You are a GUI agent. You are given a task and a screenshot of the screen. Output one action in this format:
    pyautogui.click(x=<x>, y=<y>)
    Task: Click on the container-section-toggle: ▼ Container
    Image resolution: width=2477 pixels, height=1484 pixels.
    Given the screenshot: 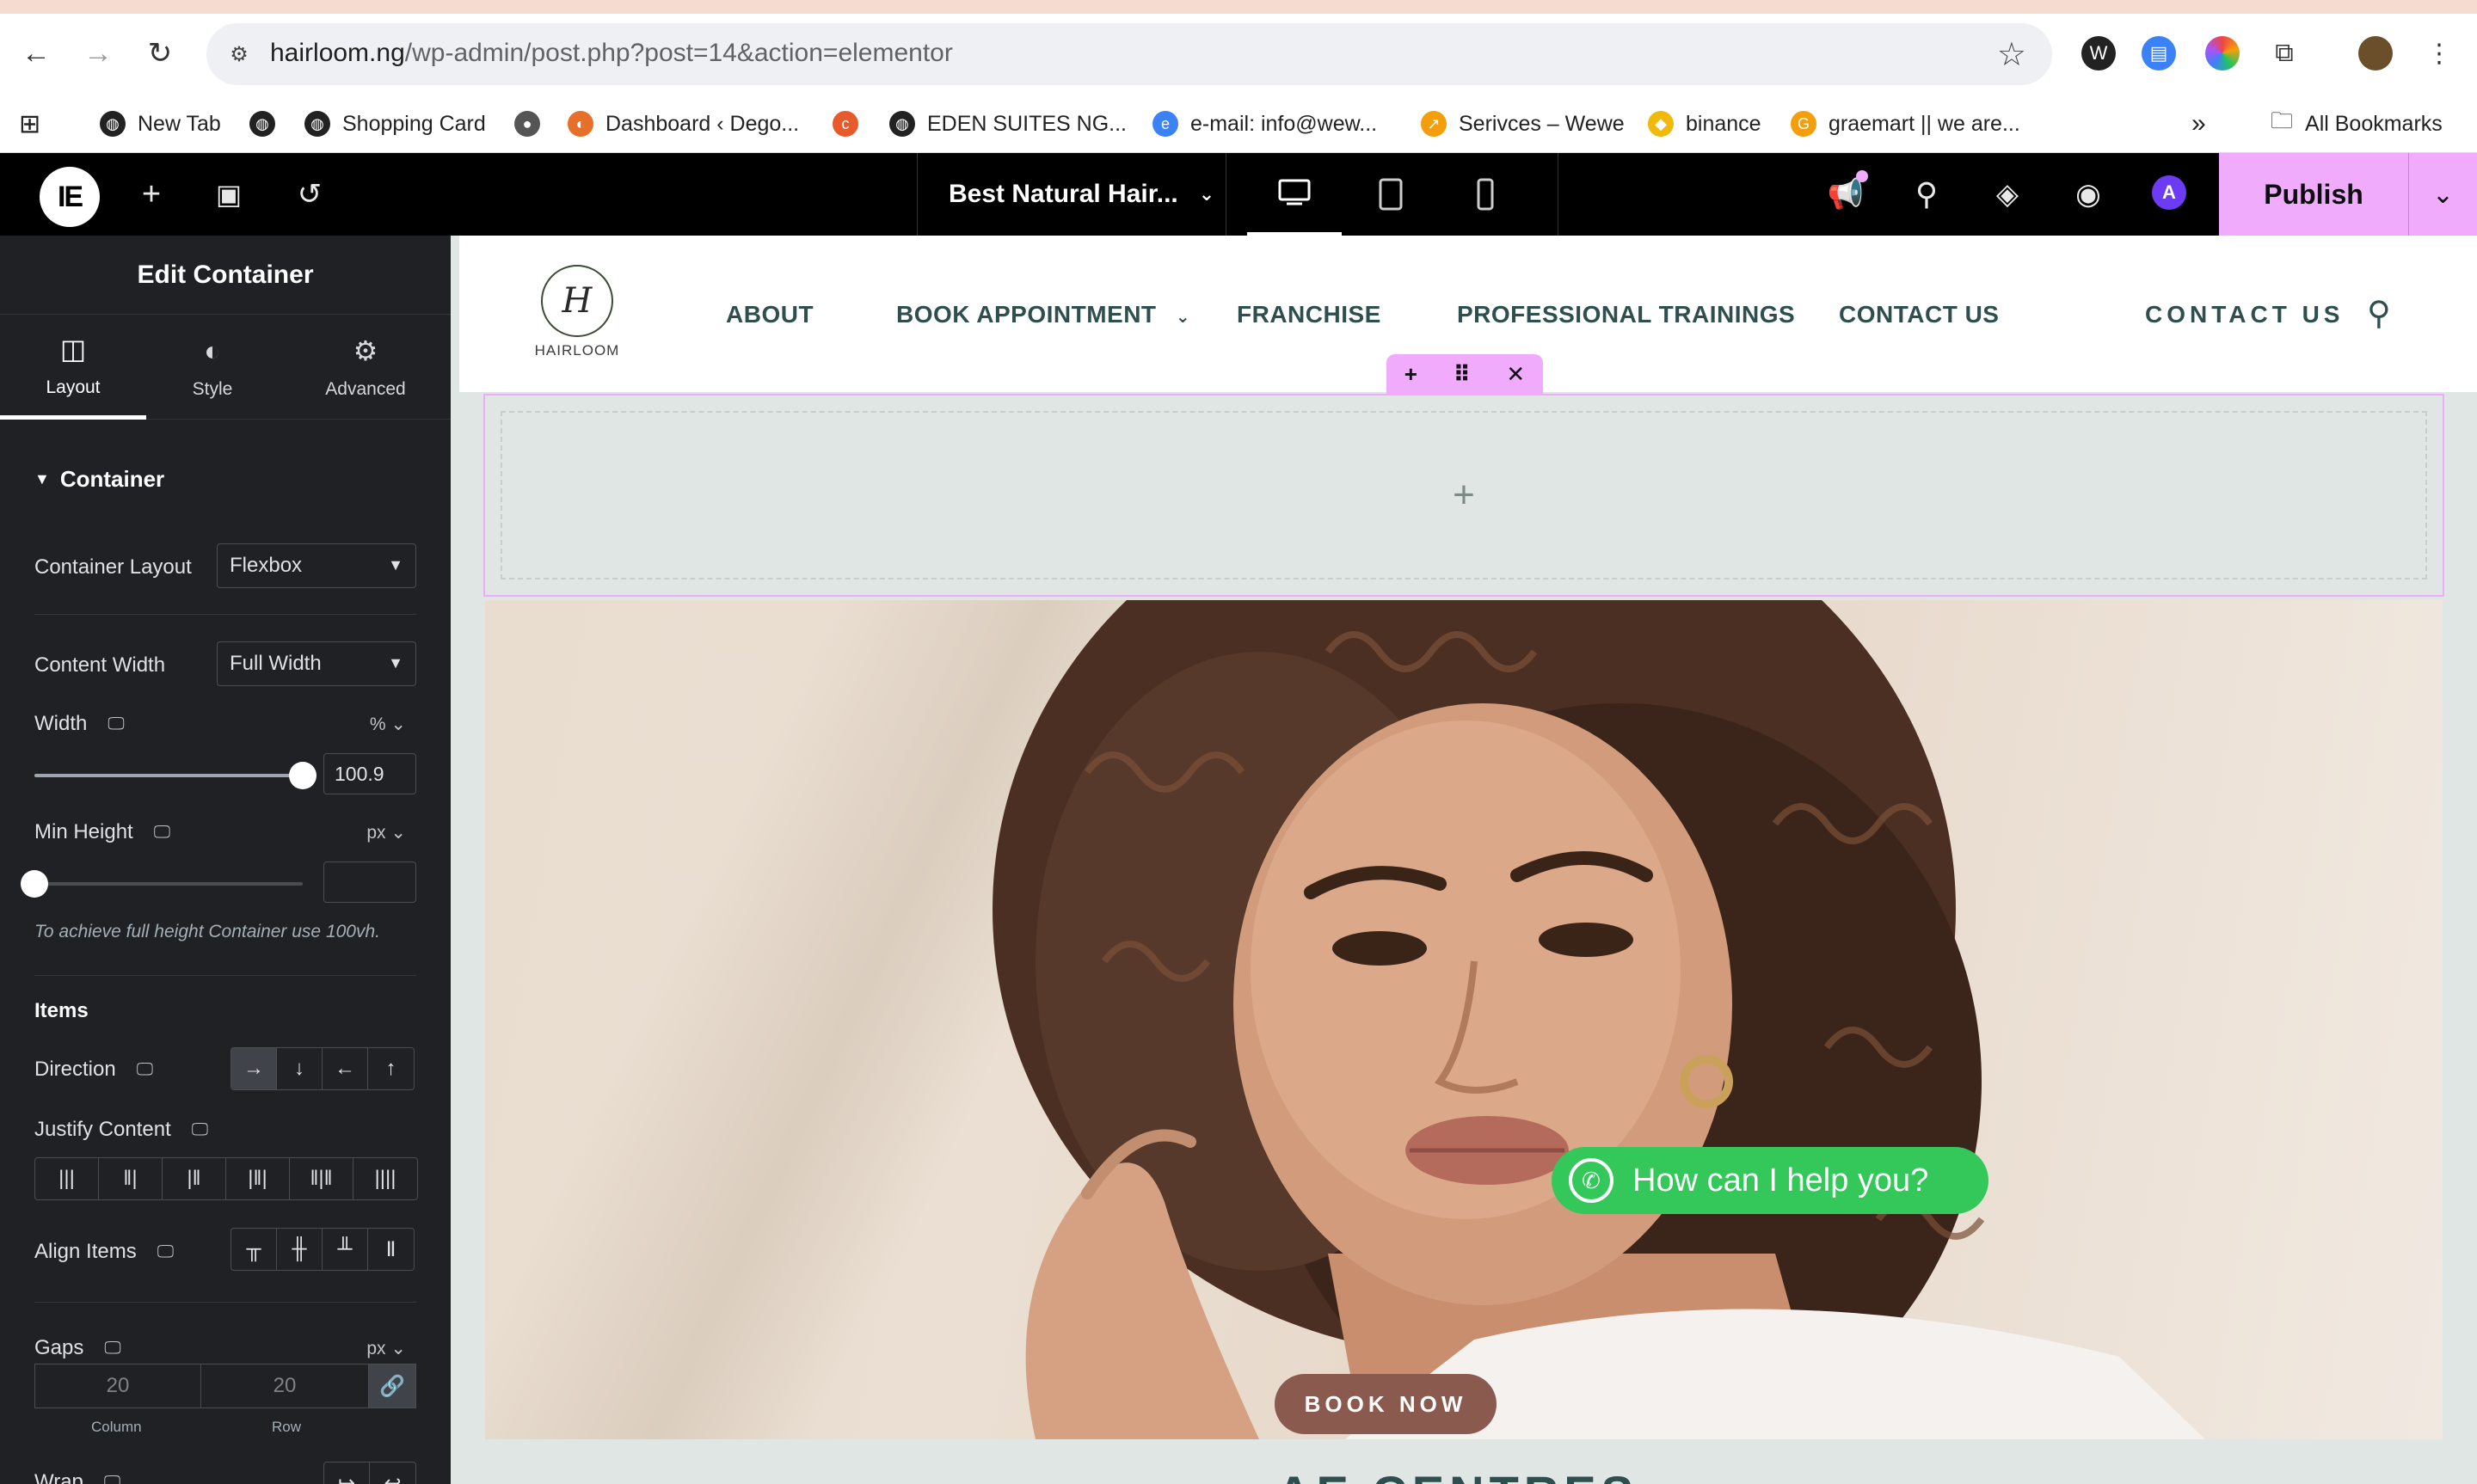 What is the action you would take?
    pyautogui.click(x=99, y=479)
    